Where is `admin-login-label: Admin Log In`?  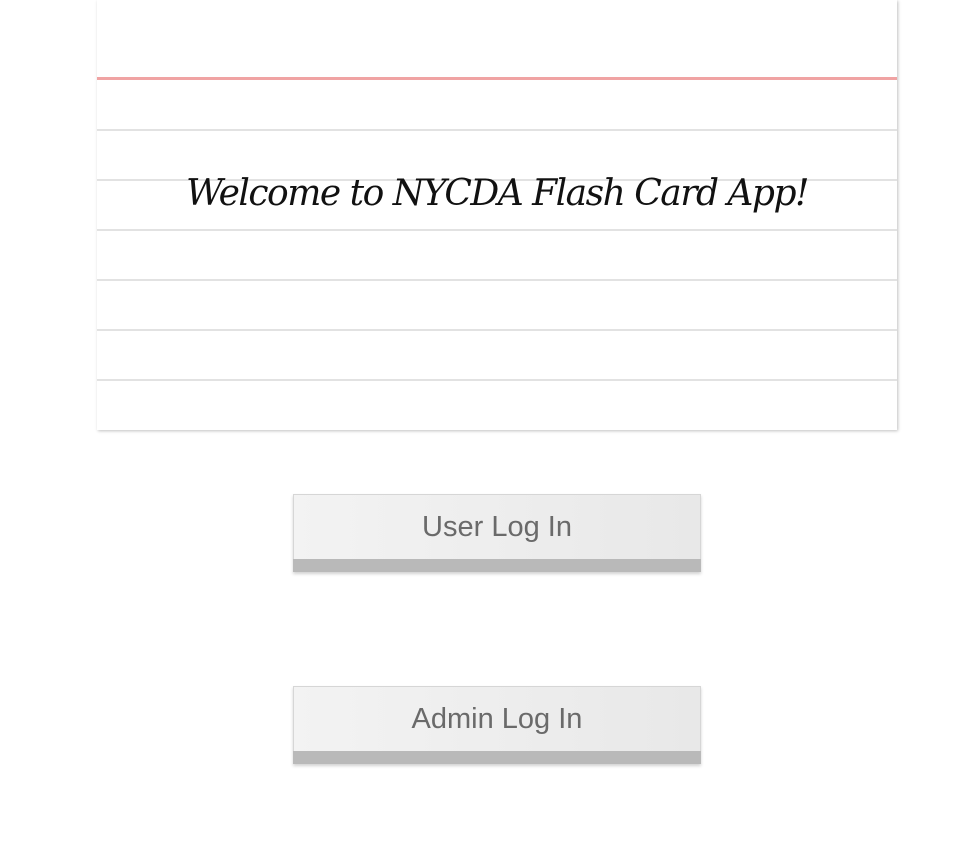
admin-login-label: Admin Log In is located at coordinates (497, 719).